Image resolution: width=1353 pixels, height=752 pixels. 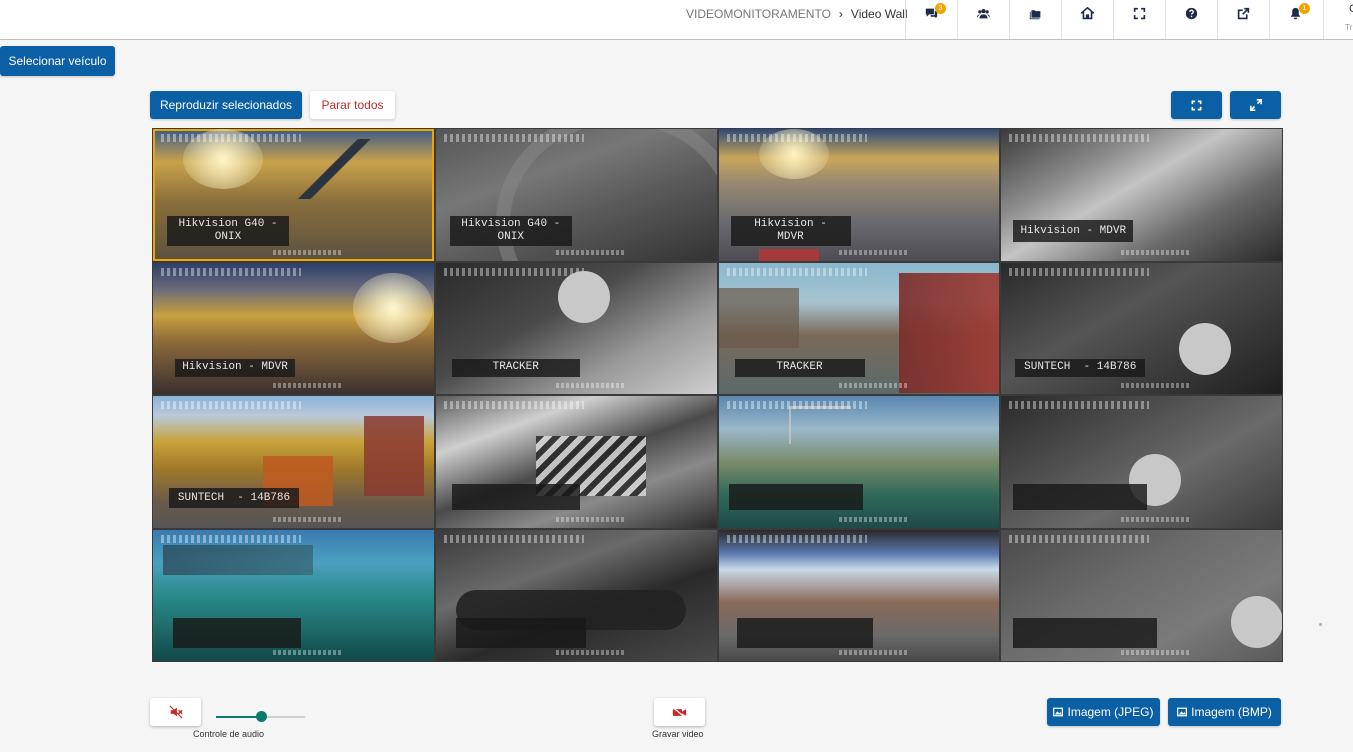 What do you see at coordinates (983, 19) in the screenshot?
I see `users-button` at bounding box center [983, 19].